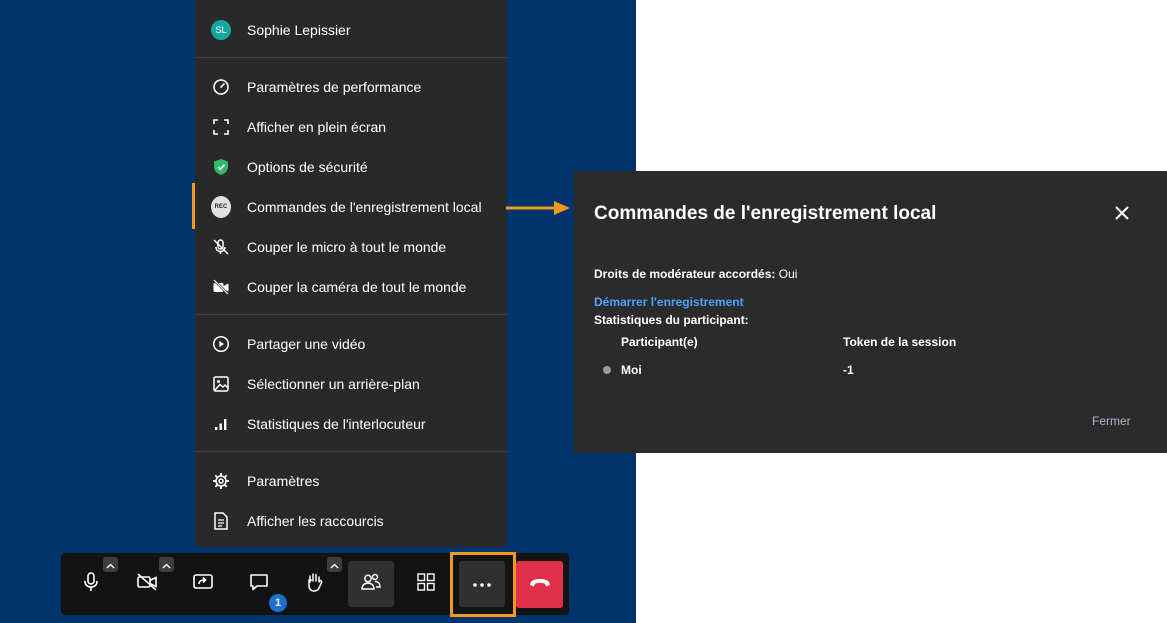 The width and height of the screenshot is (1167, 623). I want to click on menu-item-local-recording: REC Commandes de l'enregistrement local, so click(351, 207).